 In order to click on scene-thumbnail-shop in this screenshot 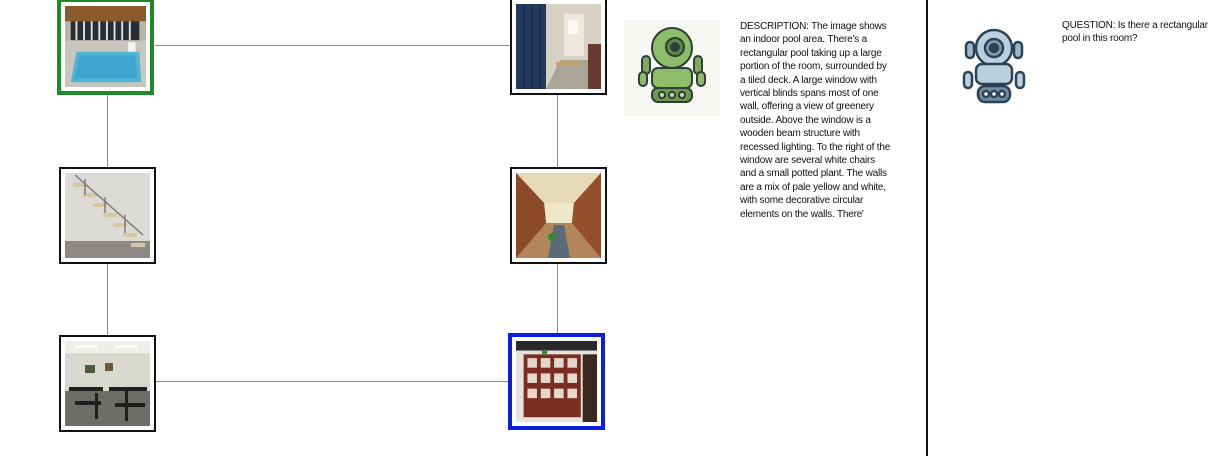, I will do `click(556, 381)`.